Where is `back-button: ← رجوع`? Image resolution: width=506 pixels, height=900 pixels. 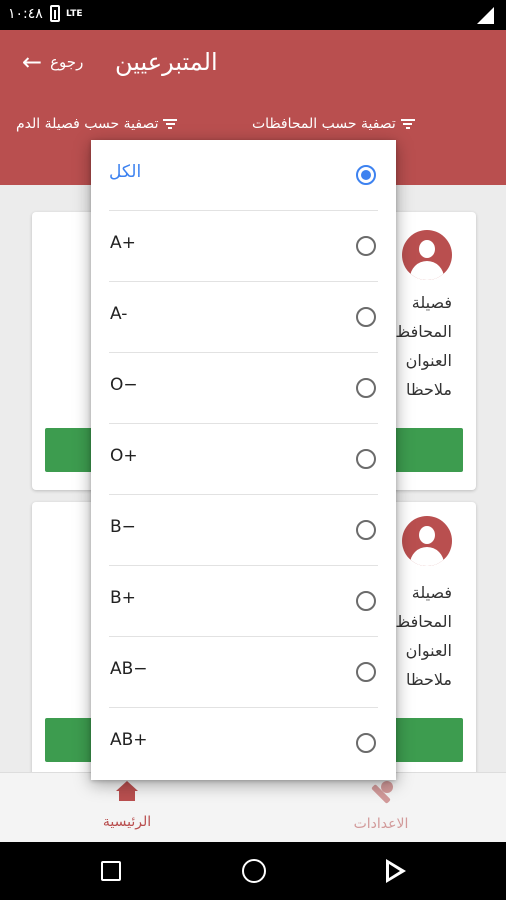 back-button: ← رجوع is located at coordinates (52, 62).